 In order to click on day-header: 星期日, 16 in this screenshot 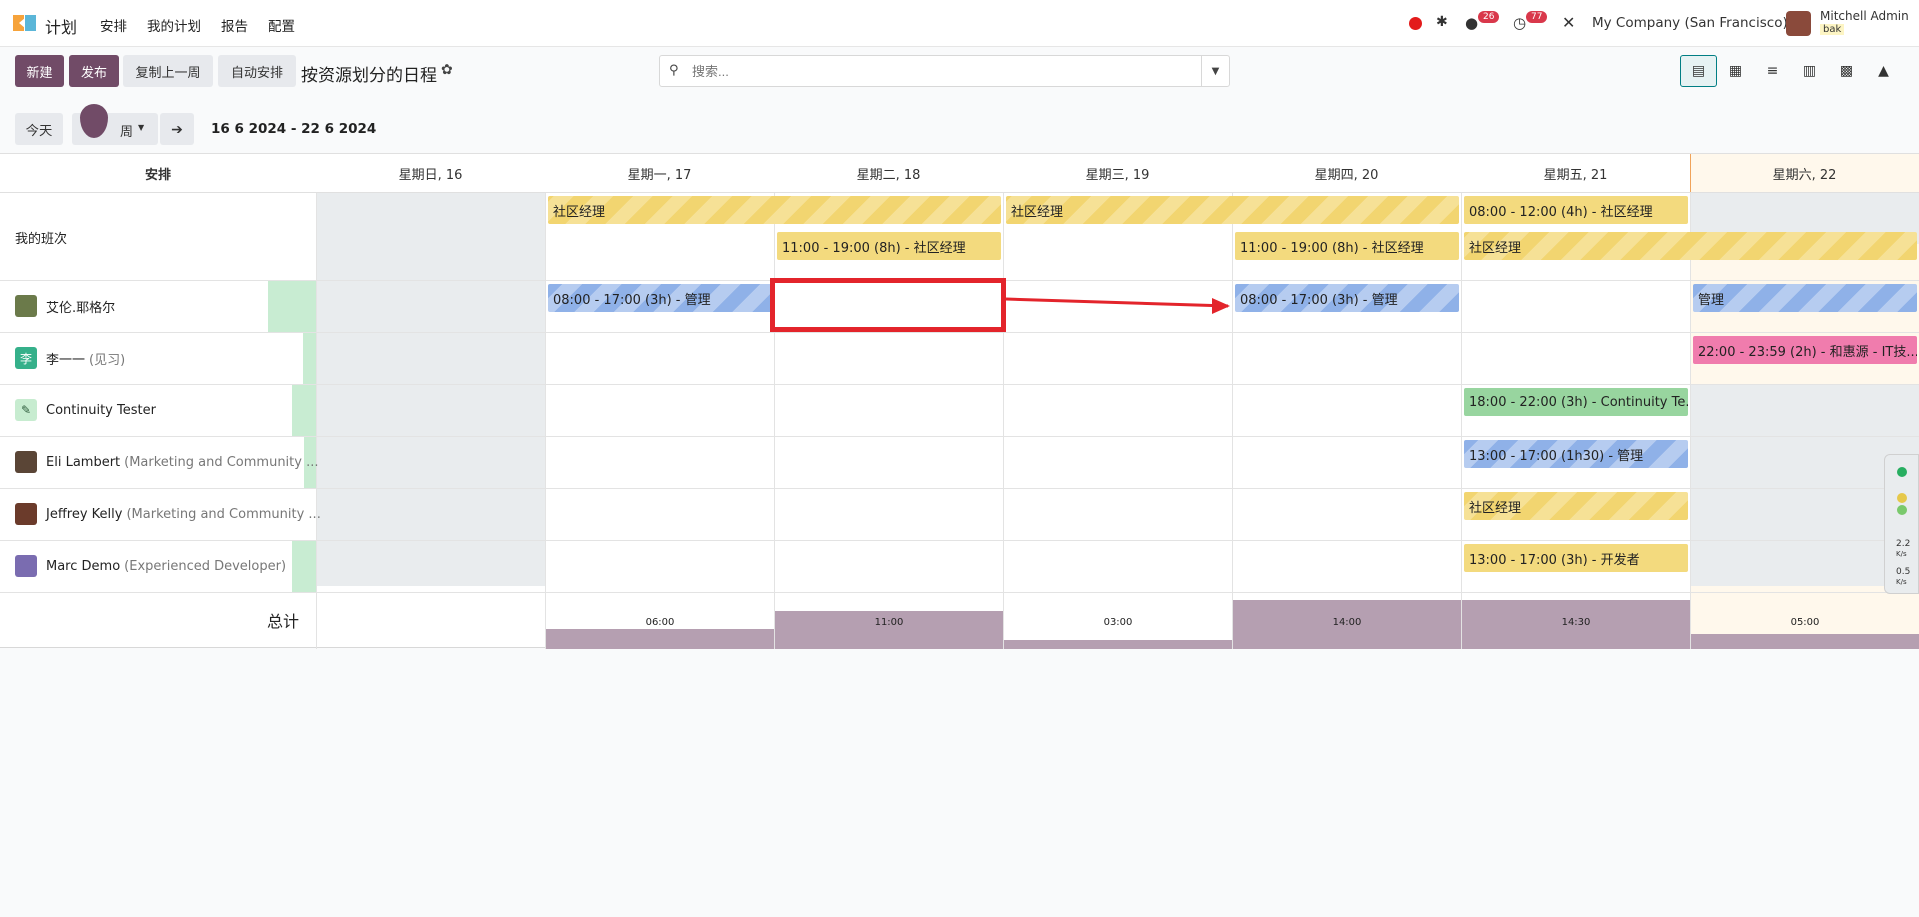, I will do `click(430, 173)`.